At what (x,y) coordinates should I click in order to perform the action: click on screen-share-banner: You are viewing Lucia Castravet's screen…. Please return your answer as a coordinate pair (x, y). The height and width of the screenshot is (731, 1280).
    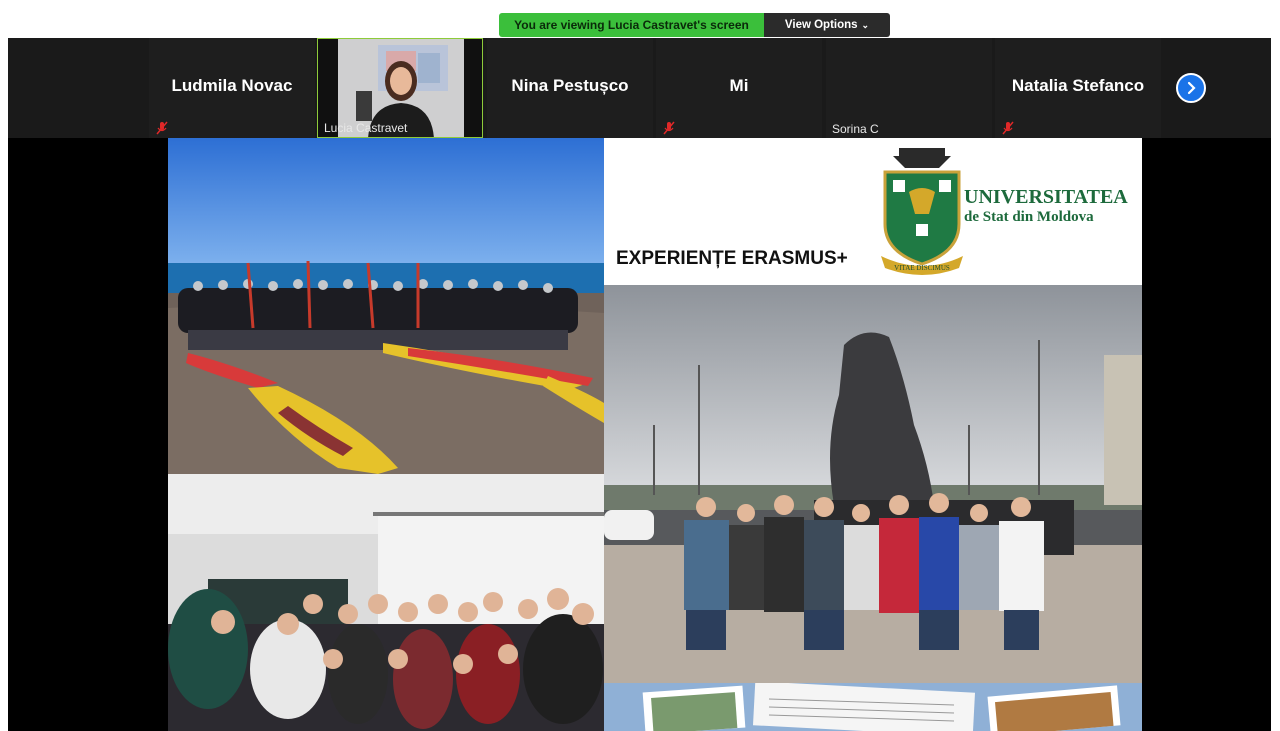
    Looking at the image, I should click on (694, 25).